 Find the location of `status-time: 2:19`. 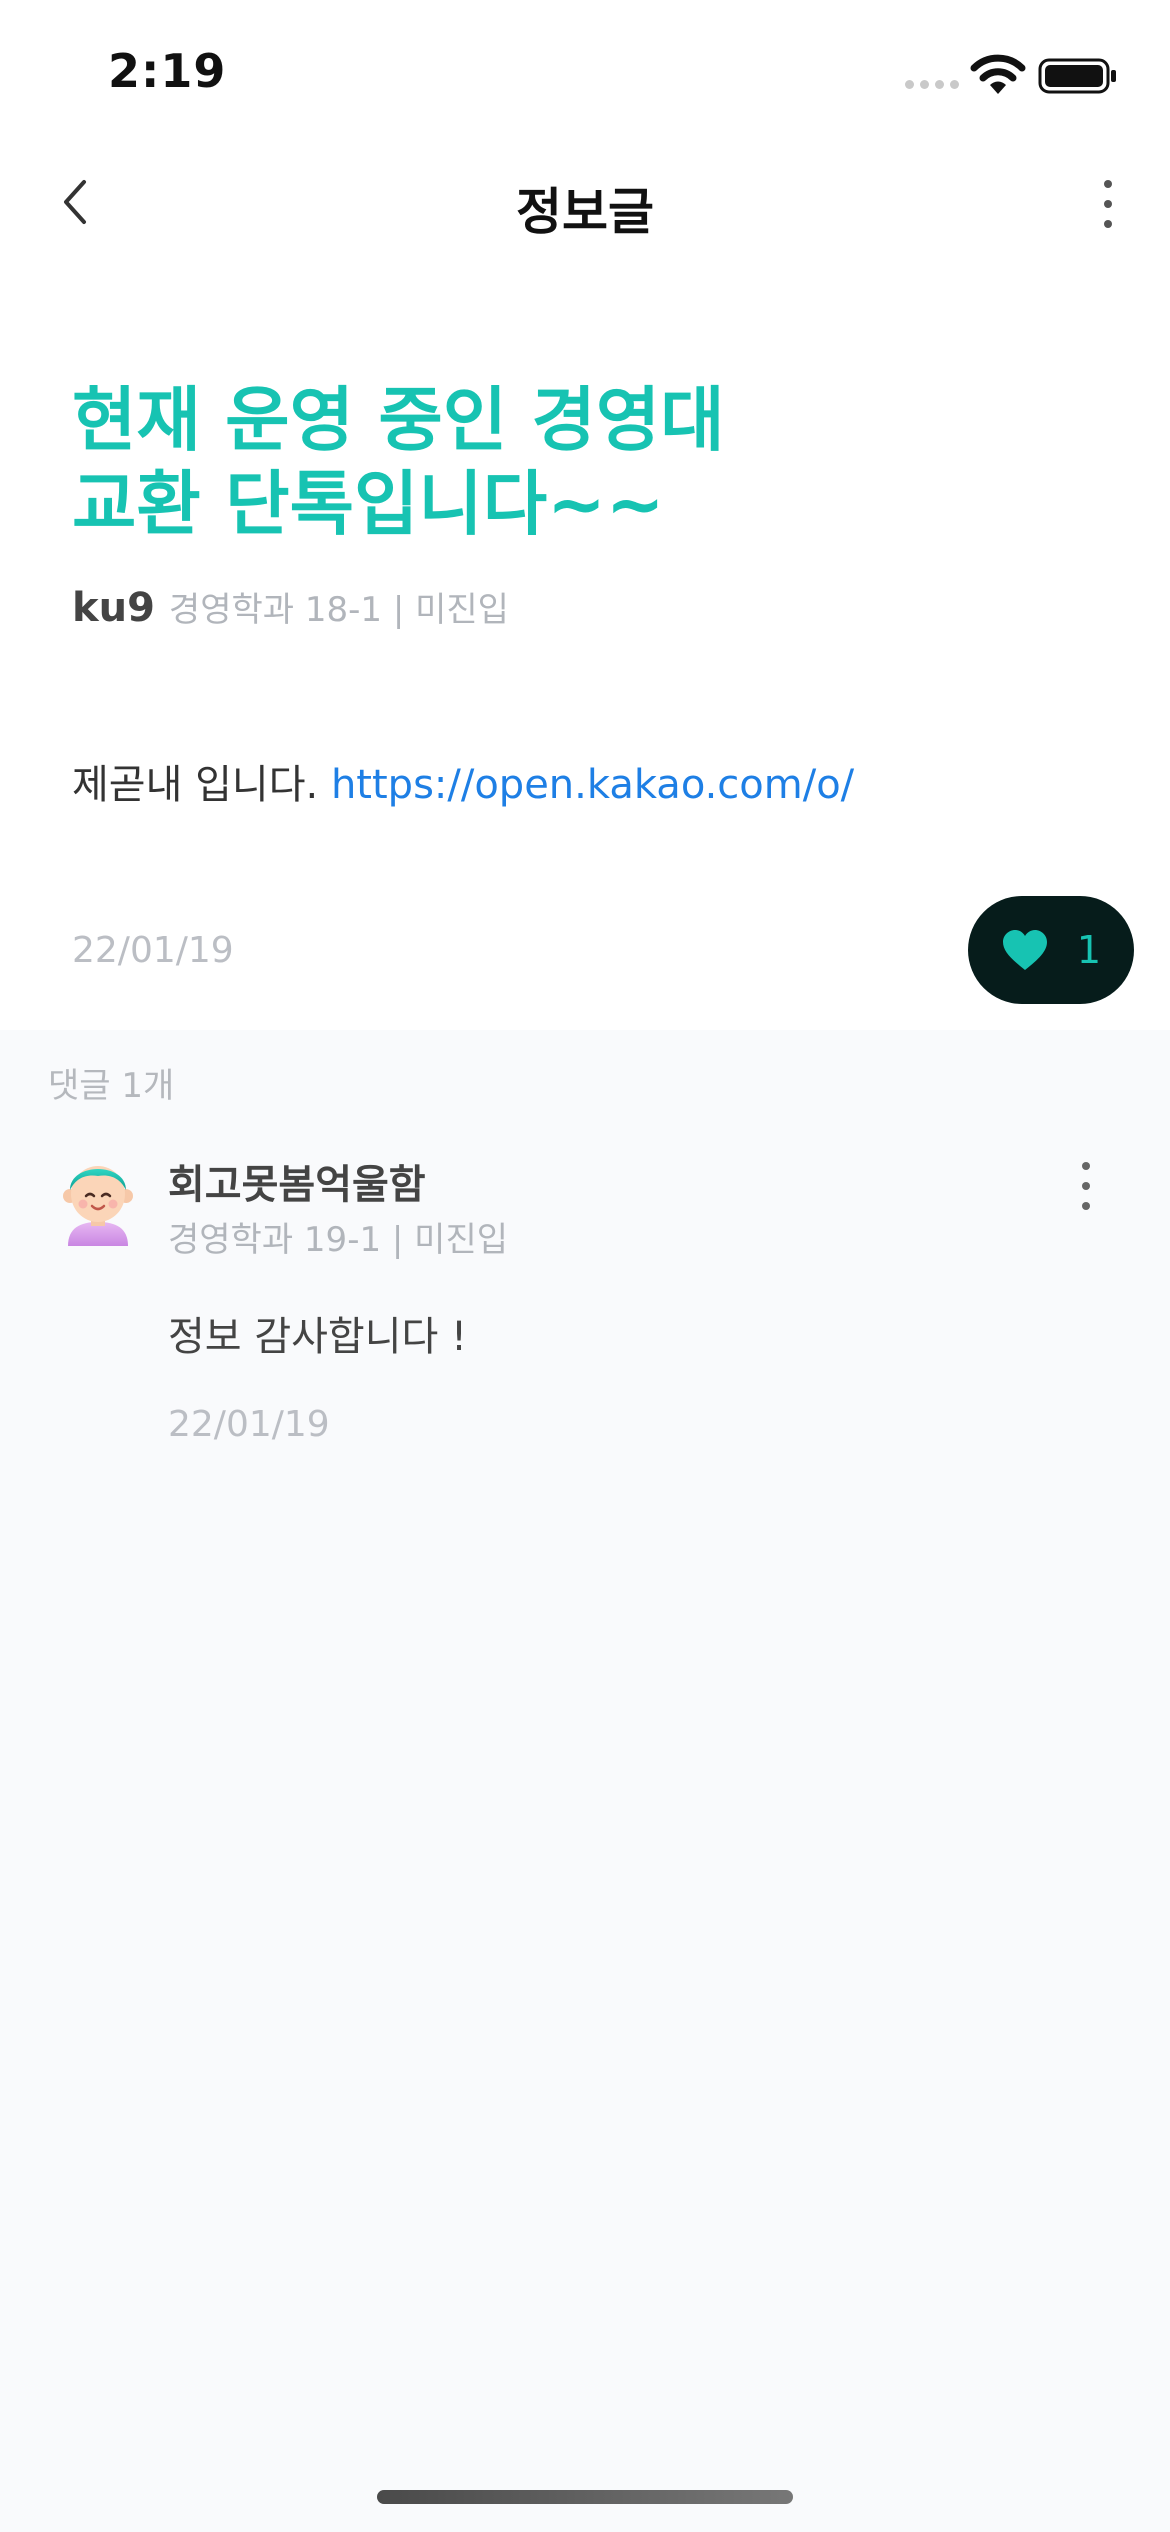

status-time: 2:19 is located at coordinates (167, 71).